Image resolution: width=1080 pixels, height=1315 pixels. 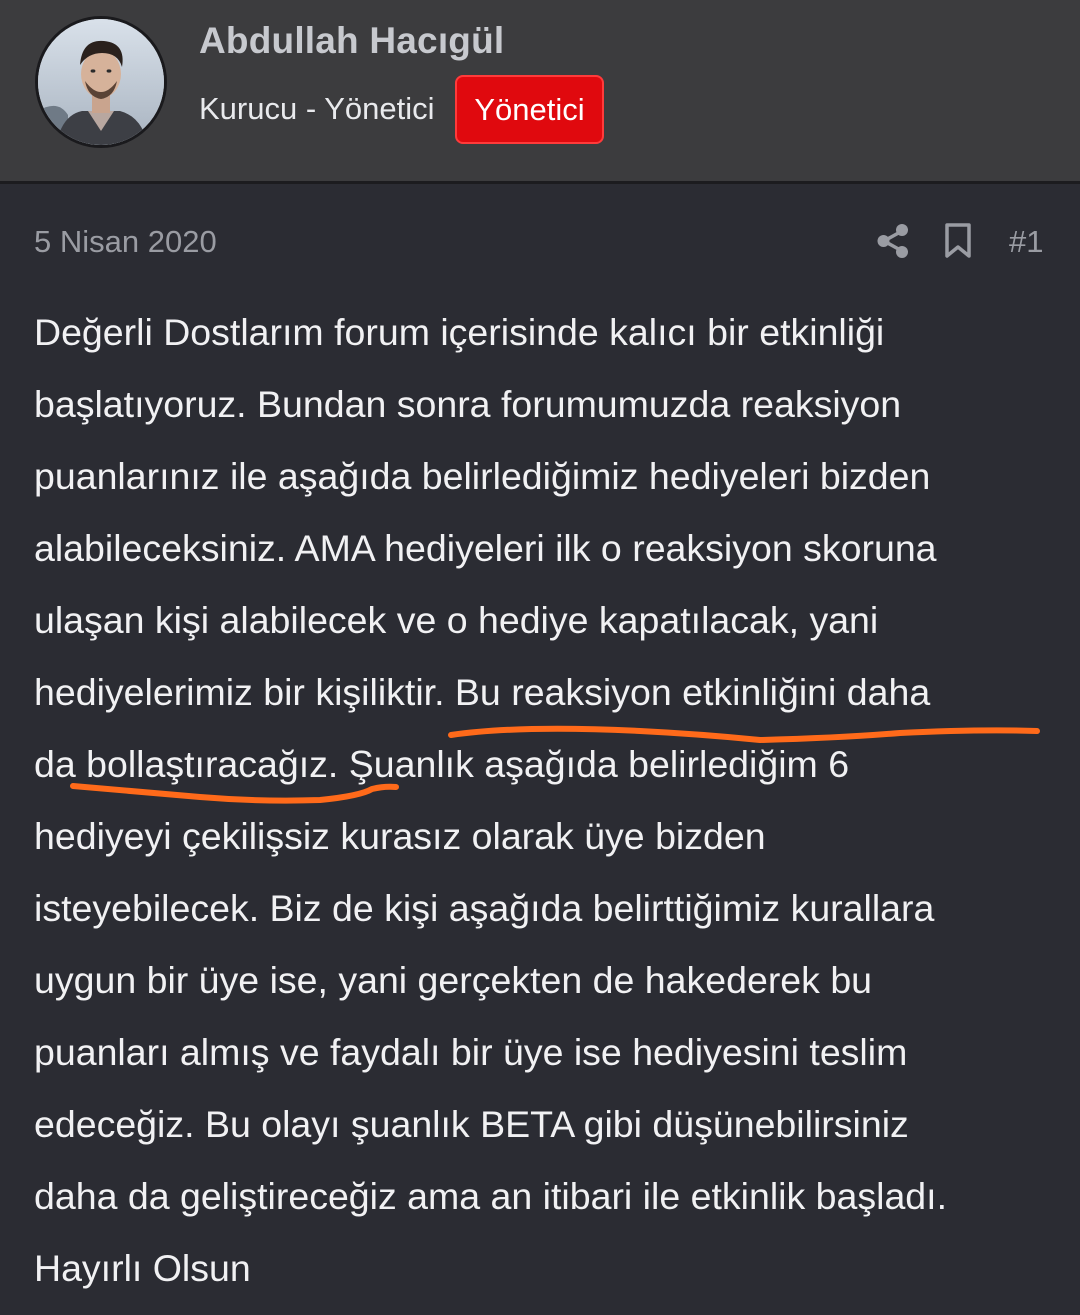 I want to click on share-icon, so click(x=893, y=241).